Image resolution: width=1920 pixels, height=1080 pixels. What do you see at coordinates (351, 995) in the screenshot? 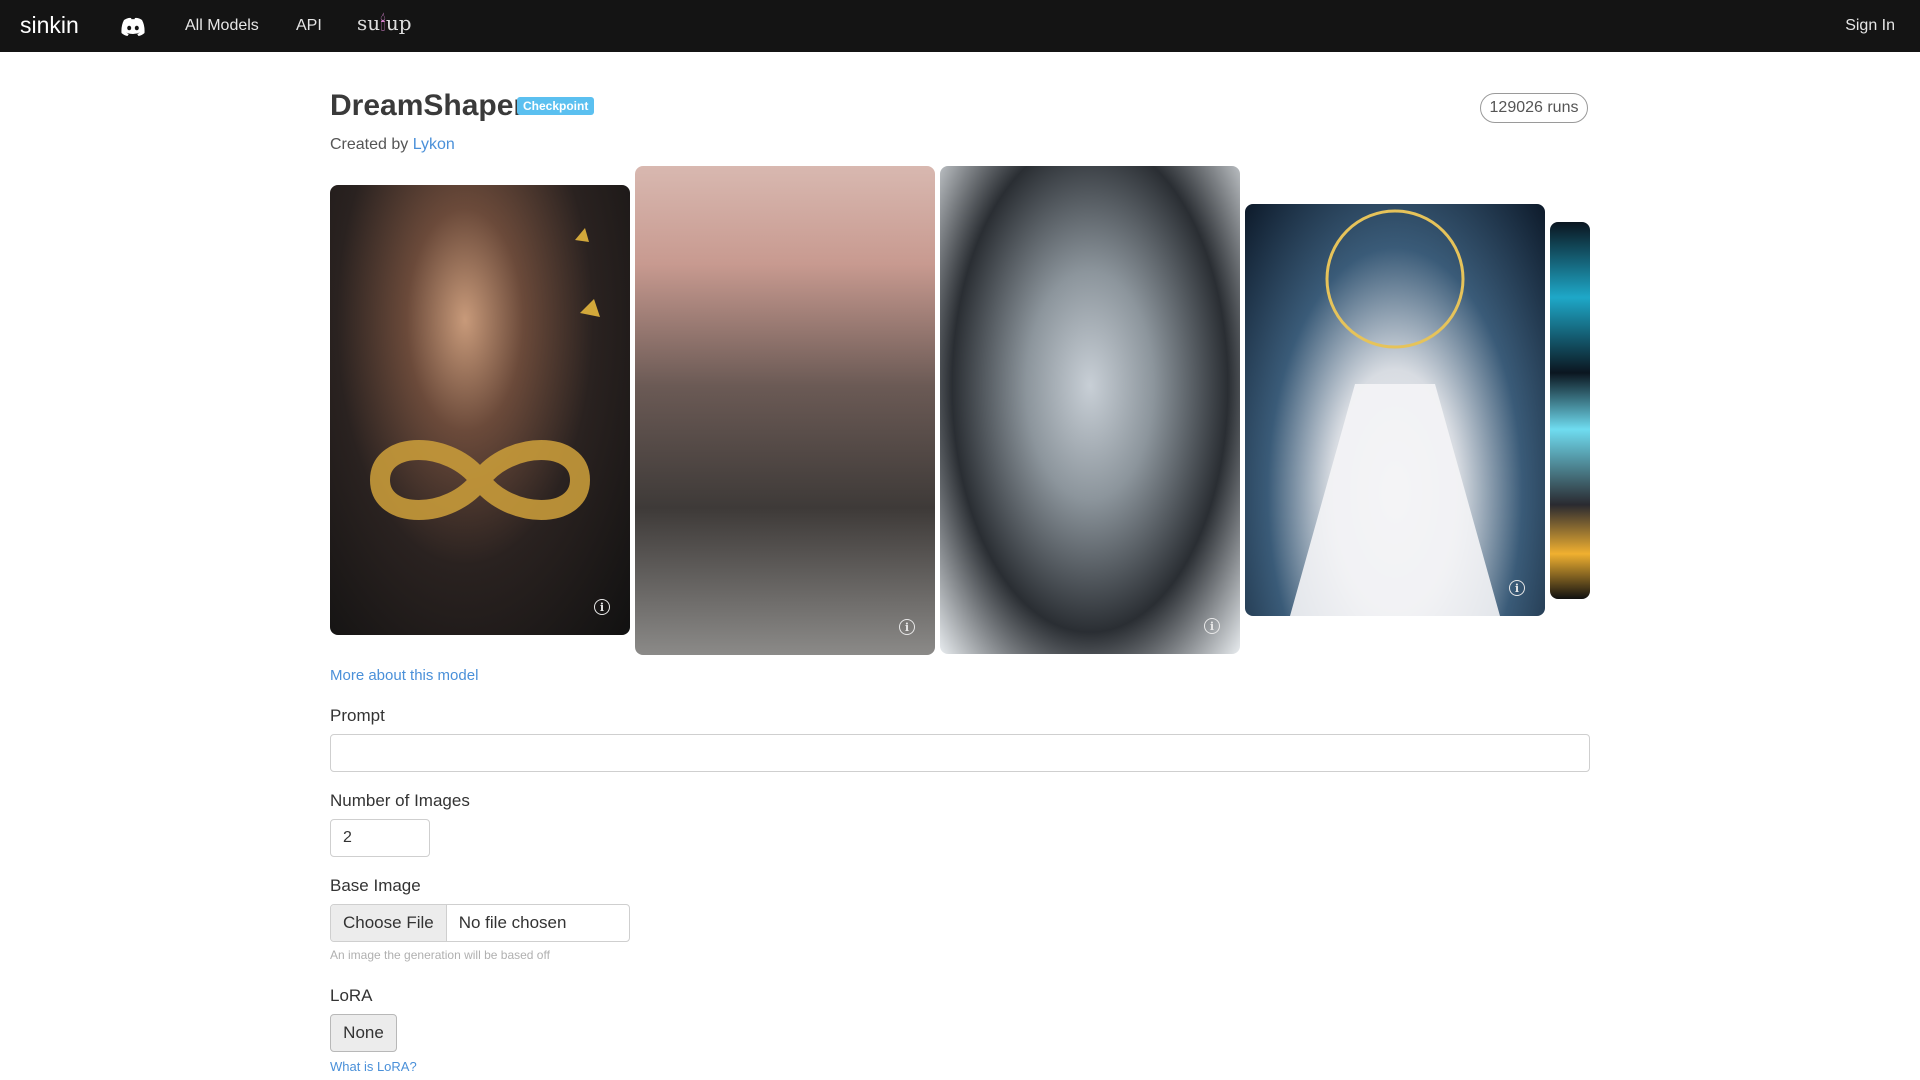
I see `lora-label: LoRA` at bounding box center [351, 995].